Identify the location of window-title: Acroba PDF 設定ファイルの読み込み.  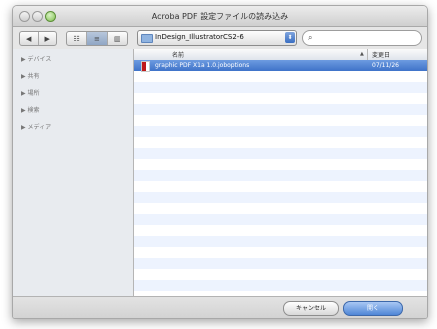
(220, 16).